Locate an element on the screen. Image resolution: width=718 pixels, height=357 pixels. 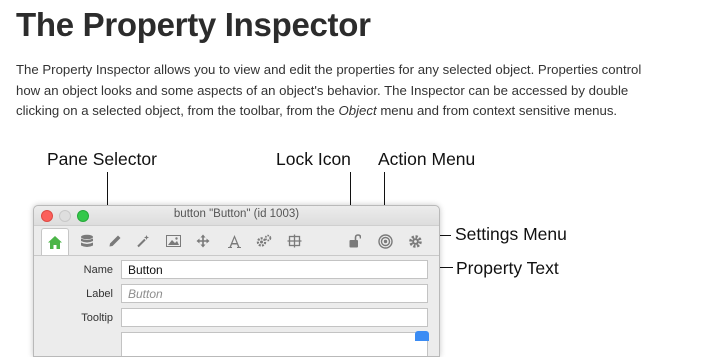
next-property-field is located at coordinates (274, 344).